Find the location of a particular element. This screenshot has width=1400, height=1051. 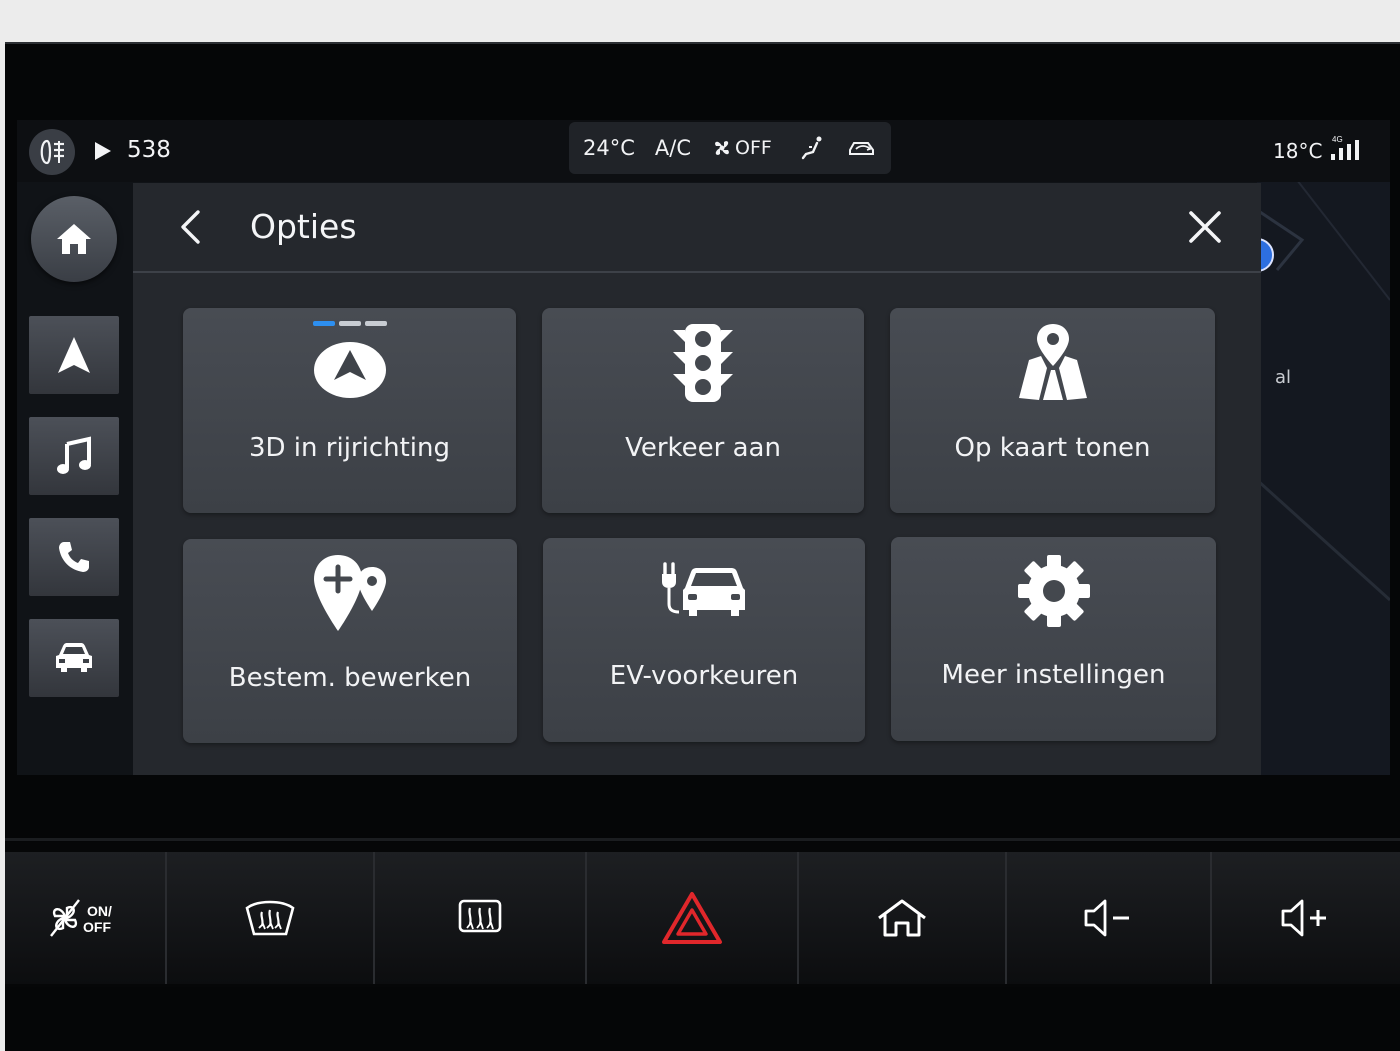

recirculation-icon is located at coordinates (861, 148).